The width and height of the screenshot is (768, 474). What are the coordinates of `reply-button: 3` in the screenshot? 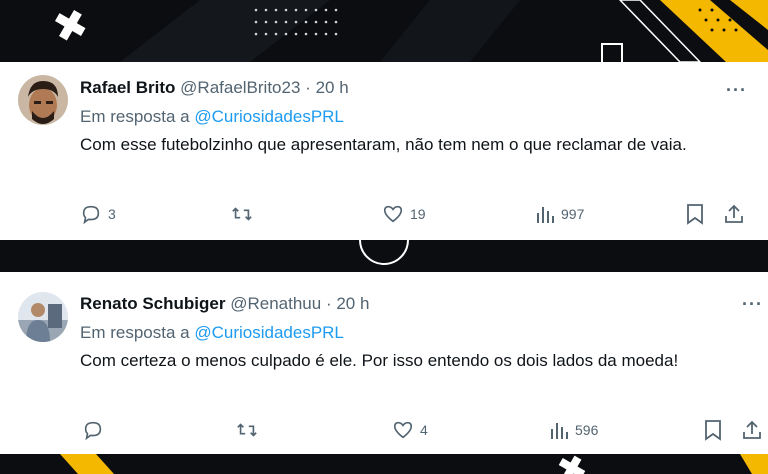 It's located at (98, 214).